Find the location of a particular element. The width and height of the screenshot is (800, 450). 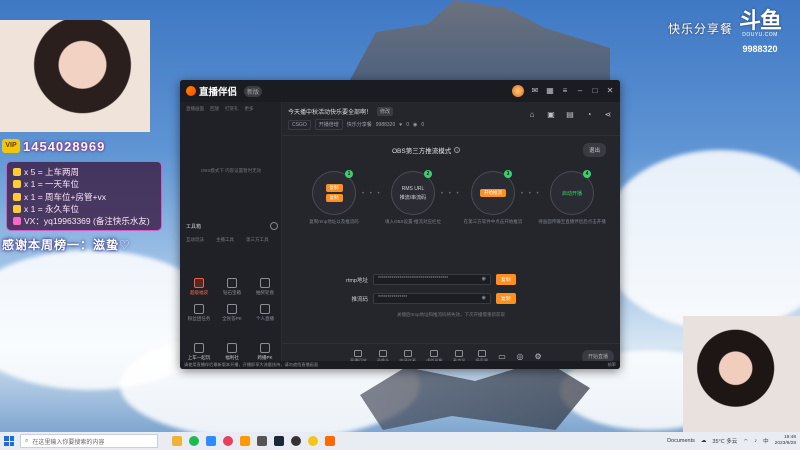

tool-tab: 主播工具 is located at coordinates (225, 240).